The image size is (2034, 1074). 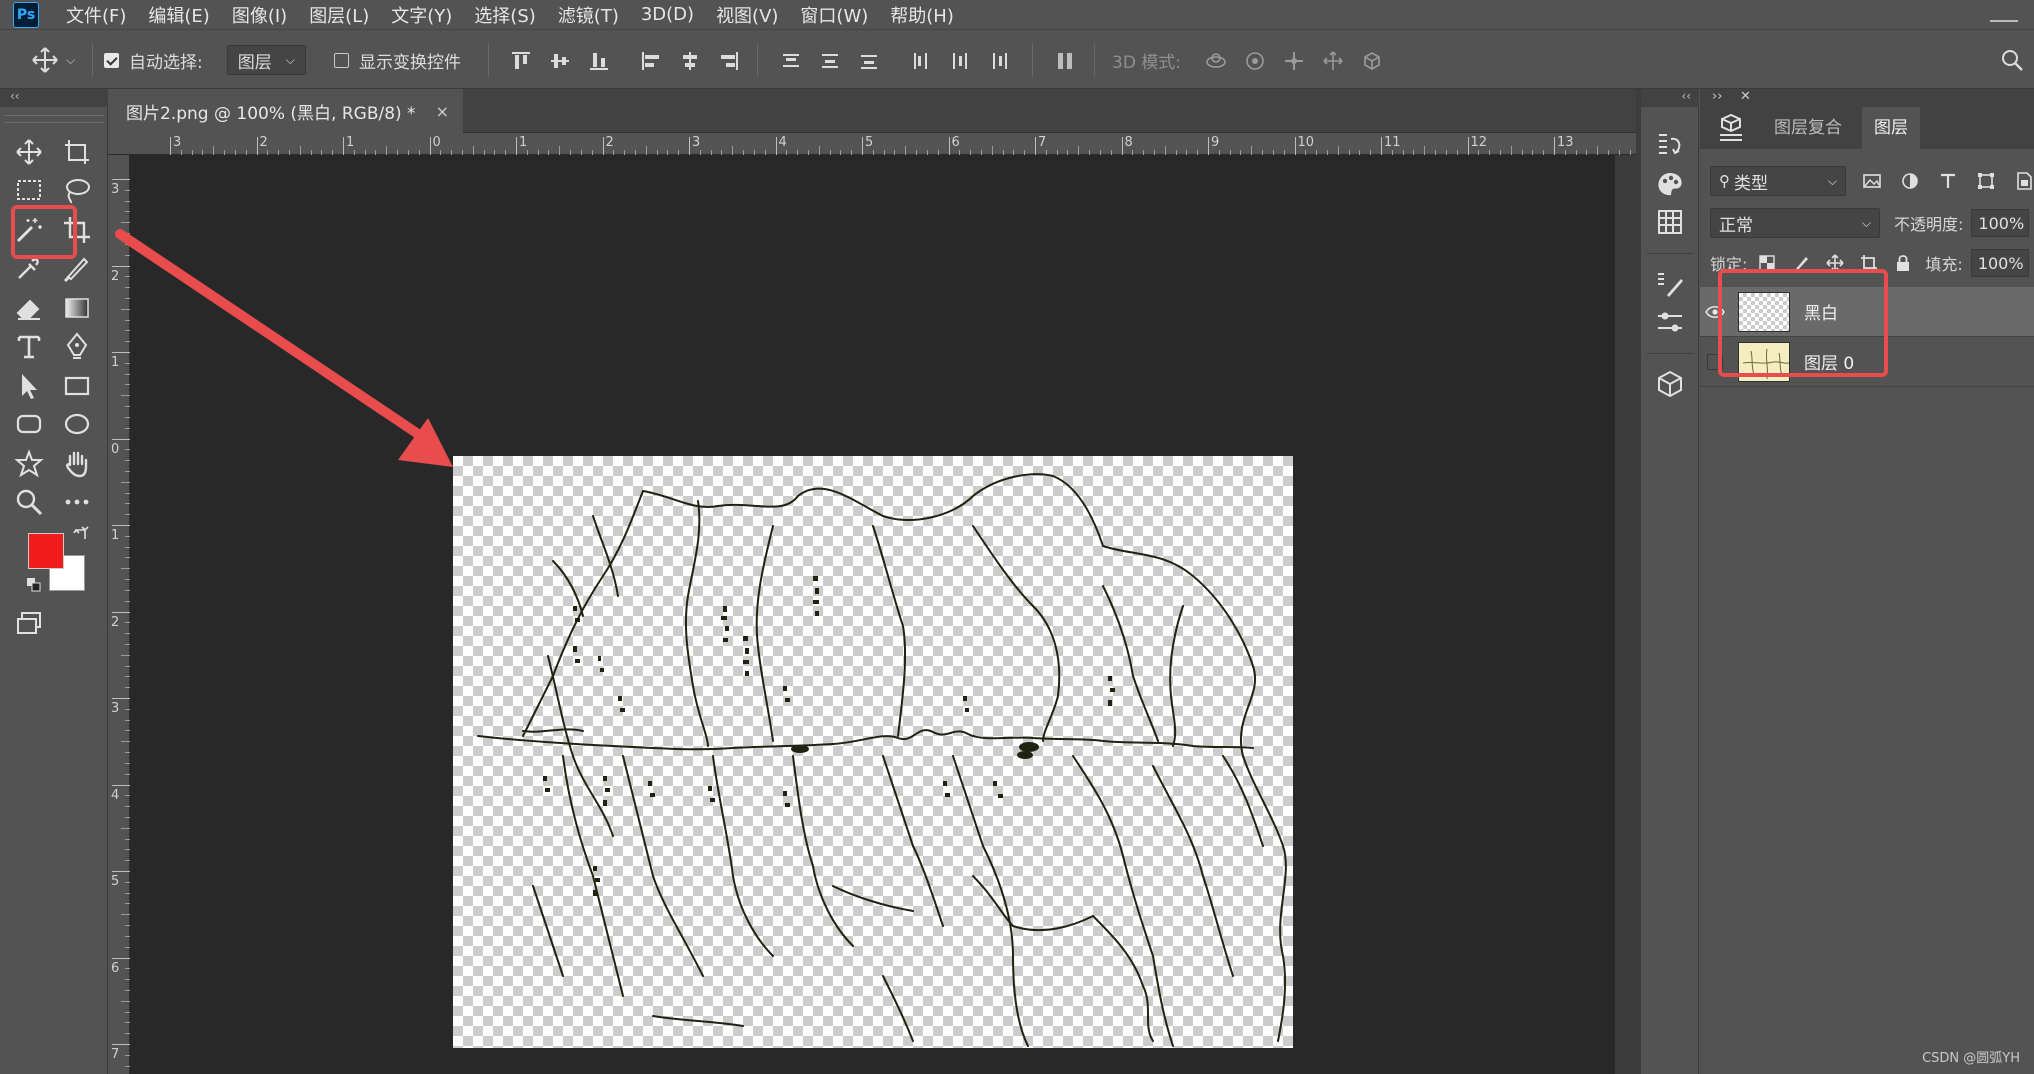 I want to click on show-transform-checkbox, so click(x=341, y=60).